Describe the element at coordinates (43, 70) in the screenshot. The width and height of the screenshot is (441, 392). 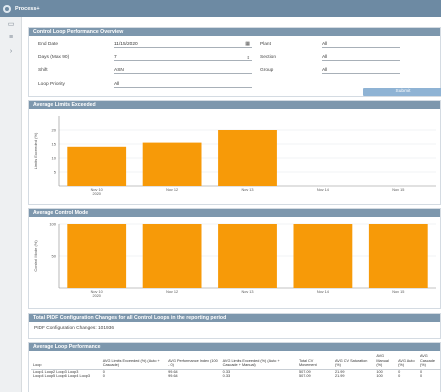
I see `shift-label: Shift` at that location.